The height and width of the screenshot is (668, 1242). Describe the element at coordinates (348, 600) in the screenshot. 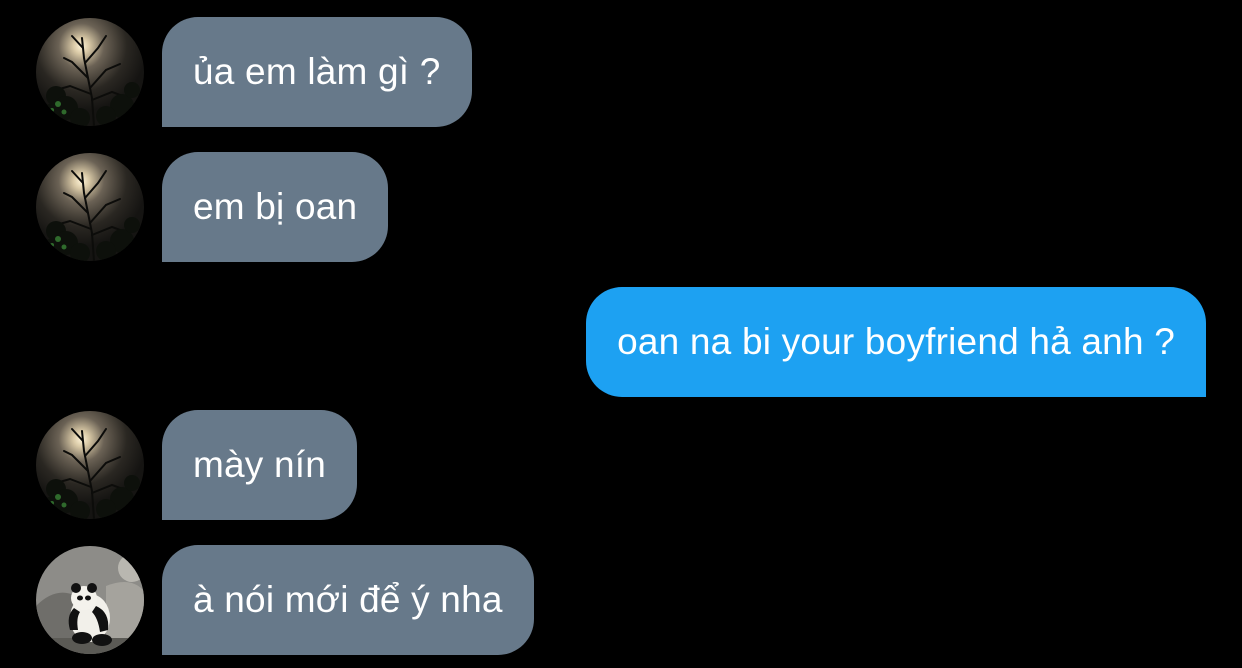

I see `incoming-message-bubble: à nói mới để ý nha` at that location.